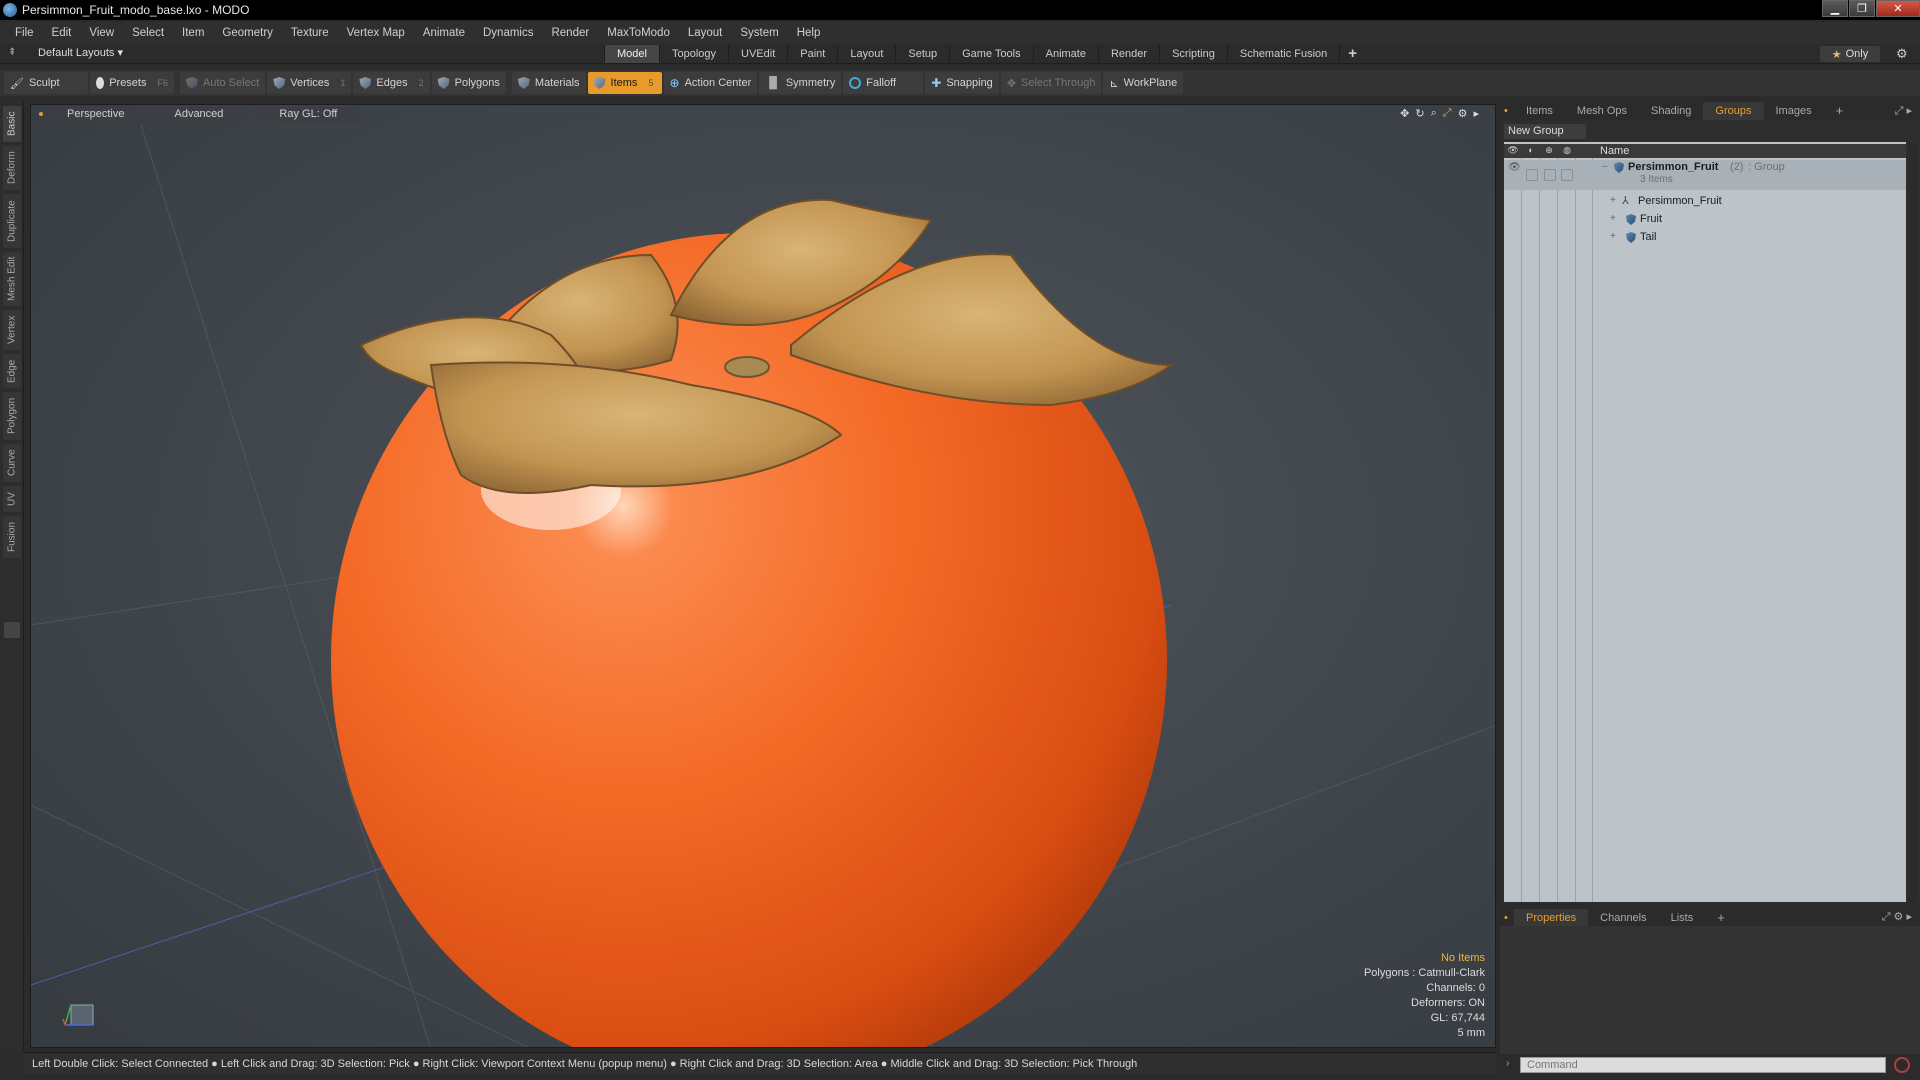 Image resolution: width=1920 pixels, height=1080 pixels. Describe the element at coordinates (809, 33) in the screenshot. I see `menu-help: Help` at that location.